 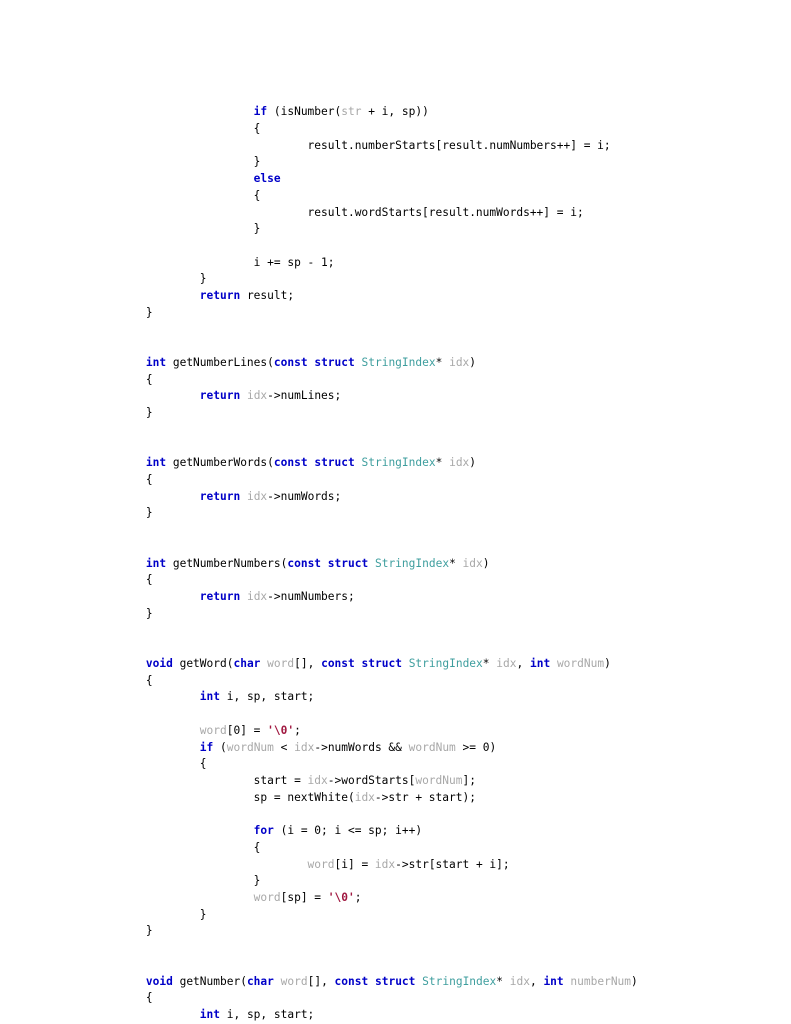 What do you see at coordinates (361, 747) in the screenshot?
I see `code-token-pln: ->numWords &&` at bounding box center [361, 747].